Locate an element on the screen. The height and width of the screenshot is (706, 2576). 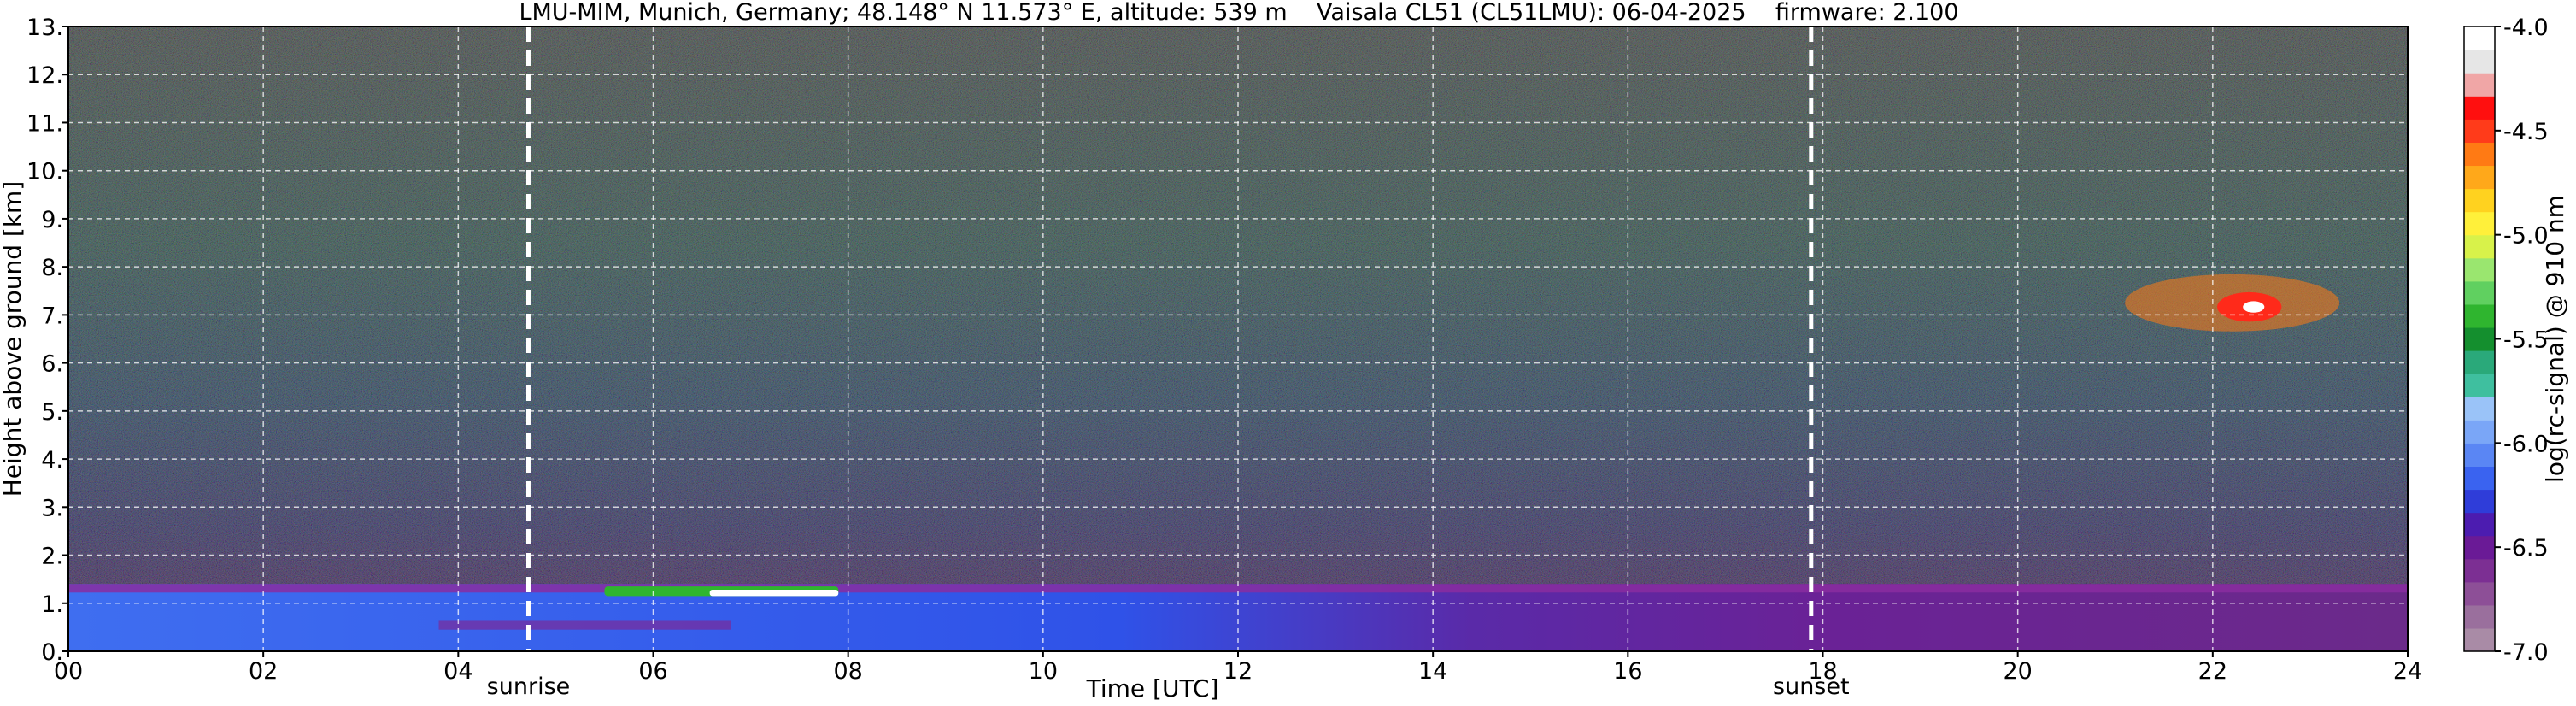
y-tick-label: 2. is located at coordinates (52, 557).